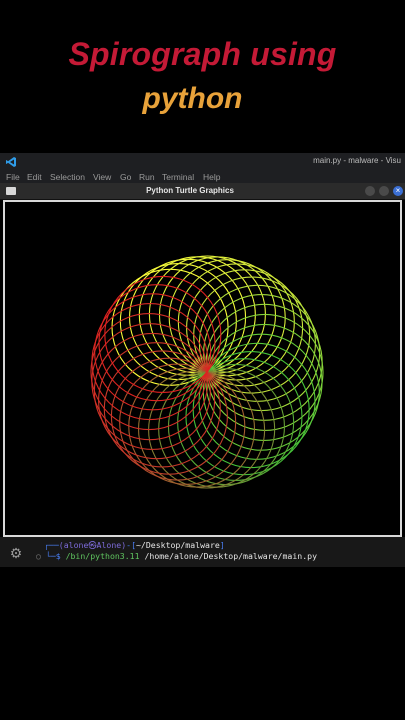 This screenshot has height=720, width=405. What do you see at coordinates (202, 162) in the screenshot?
I see `vscode-titlebar: main.py - malware - Visu` at bounding box center [202, 162].